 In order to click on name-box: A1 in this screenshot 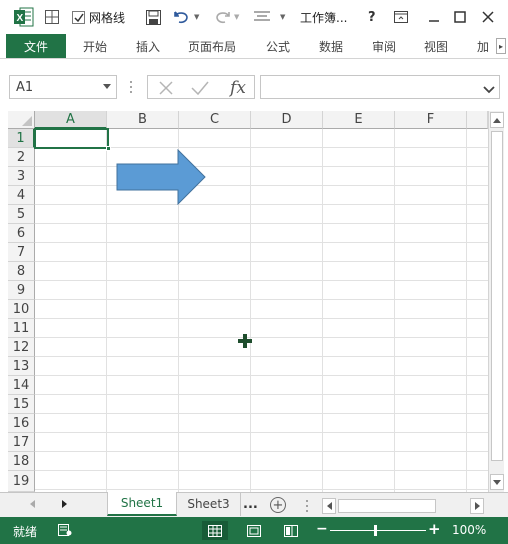, I will do `click(63, 87)`.